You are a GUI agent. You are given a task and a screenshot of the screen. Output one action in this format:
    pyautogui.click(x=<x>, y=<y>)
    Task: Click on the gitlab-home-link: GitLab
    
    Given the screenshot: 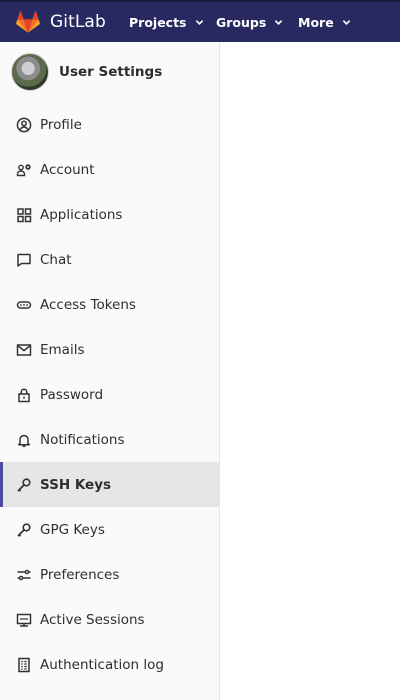 What is the action you would take?
    pyautogui.click(x=61, y=22)
    